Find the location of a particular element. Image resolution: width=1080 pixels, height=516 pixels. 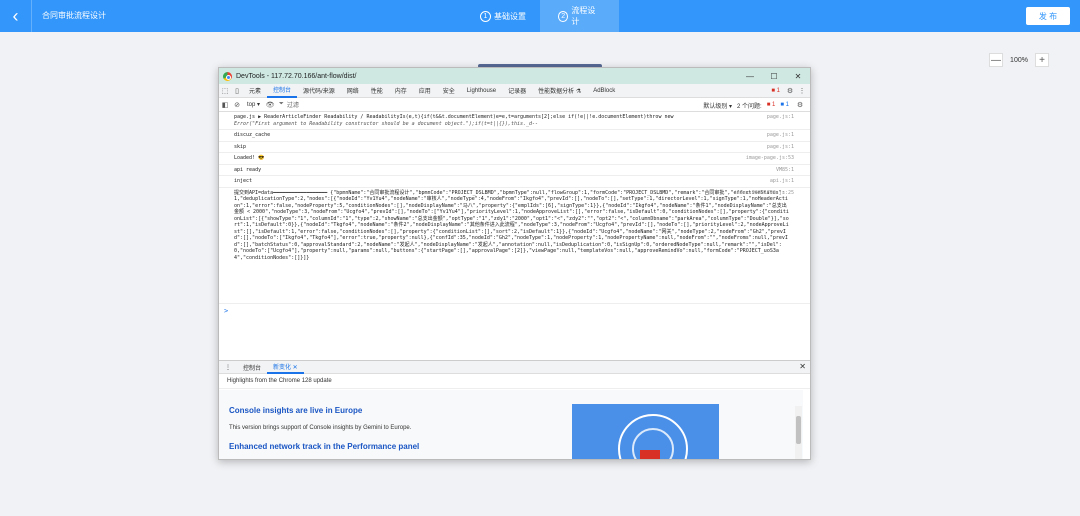

error-count-badge: ■ 1 is located at coordinates (775, 91).